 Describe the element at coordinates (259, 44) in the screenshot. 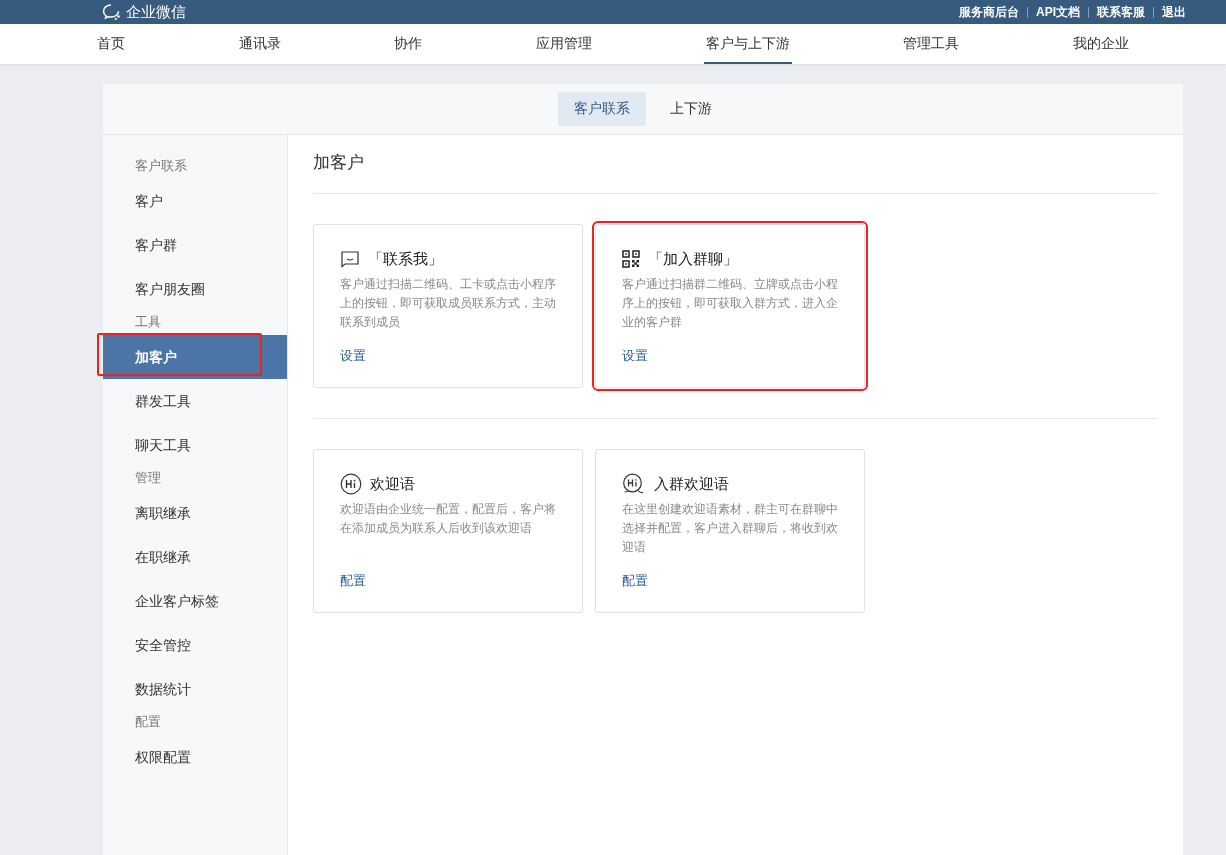

I see `nav-tab: 通讯录` at that location.